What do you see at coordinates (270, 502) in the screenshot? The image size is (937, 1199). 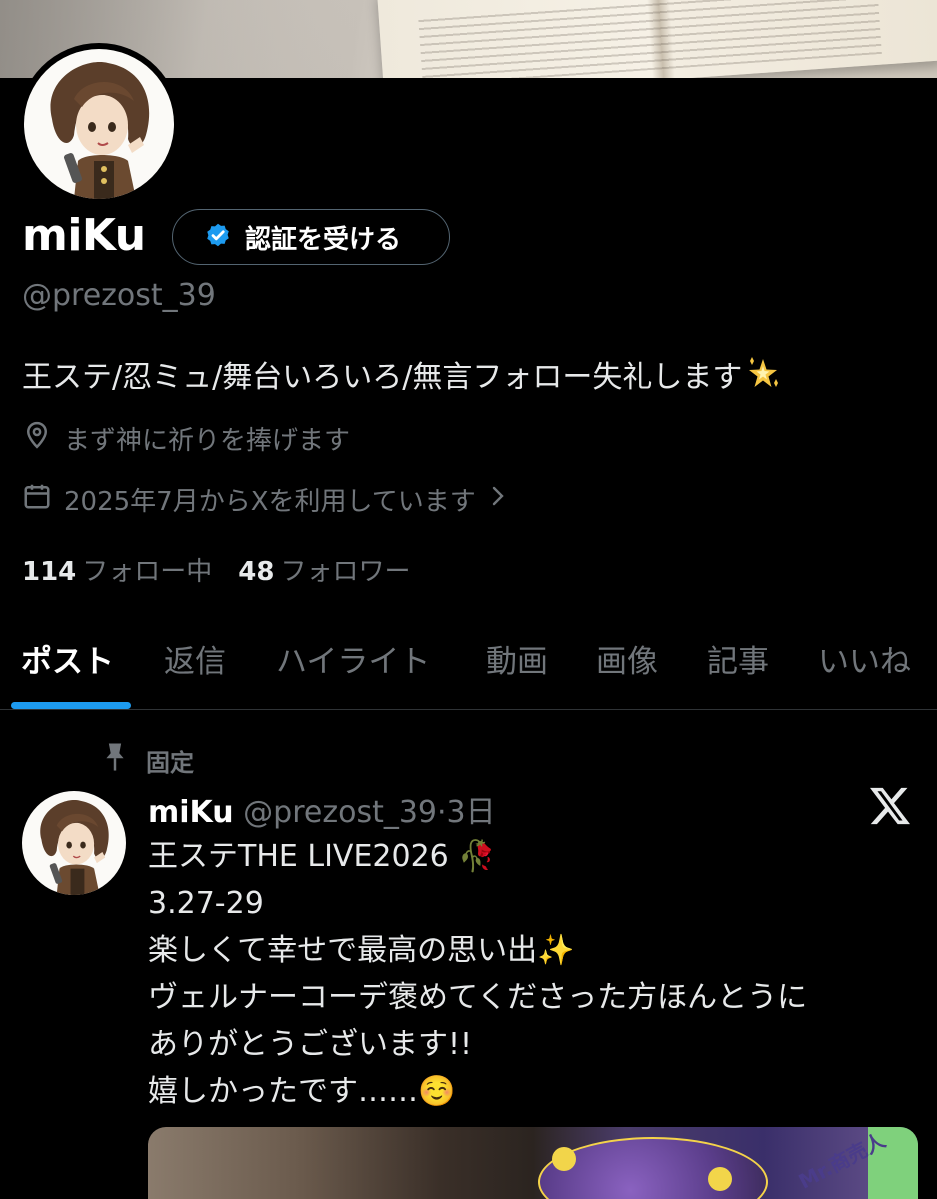 I see `joined-text: 2025年7月からXを利用しています` at bounding box center [270, 502].